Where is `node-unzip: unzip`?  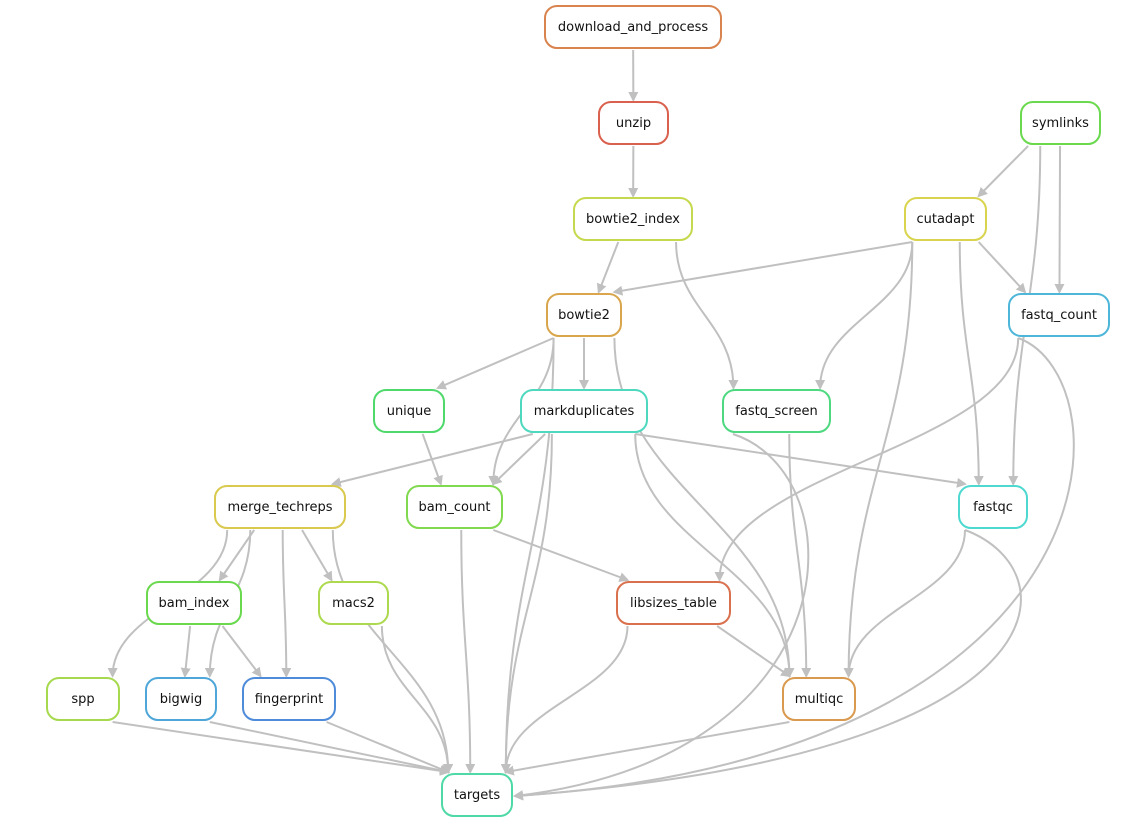 node-unzip: unzip is located at coordinates (633, 123).